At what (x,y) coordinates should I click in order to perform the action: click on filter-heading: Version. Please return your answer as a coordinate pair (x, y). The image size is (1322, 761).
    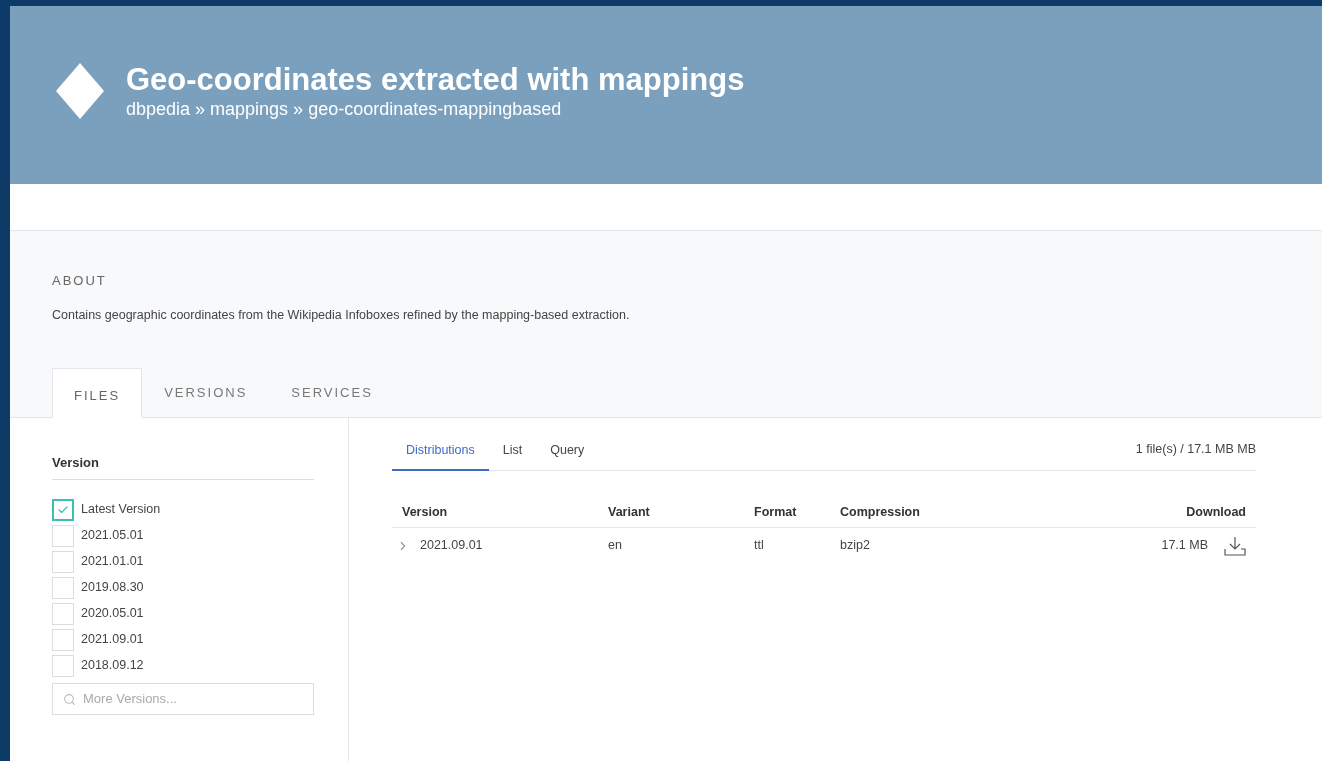
    Looking at the image, I should click on (183, 466).